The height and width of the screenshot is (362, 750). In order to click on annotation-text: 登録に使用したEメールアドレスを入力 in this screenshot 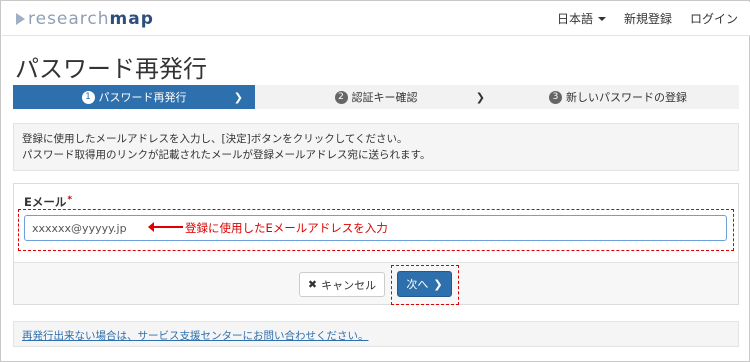, I will do `click(286, 228)`.